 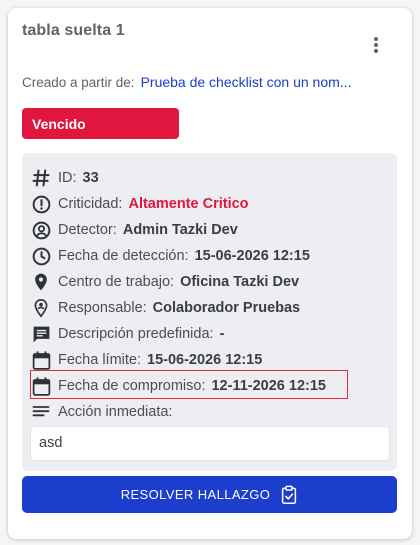 I want to click on alert-circle-icon, so click(x=41, y=204).